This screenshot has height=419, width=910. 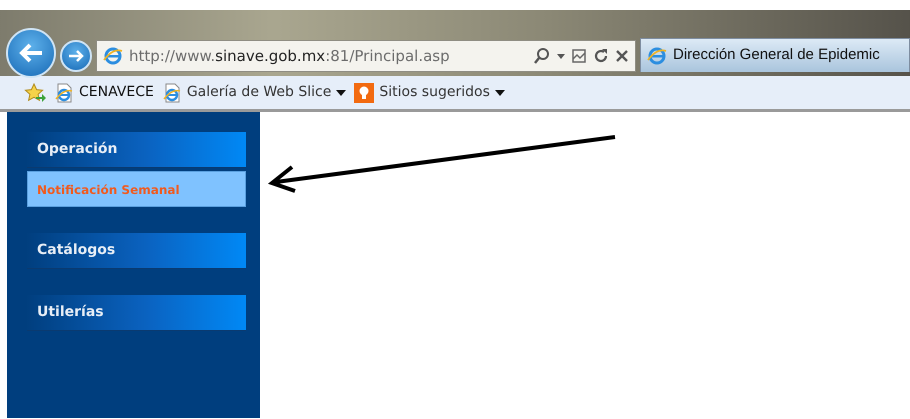 I want to click on forward-button, so click(x=76, y=56).